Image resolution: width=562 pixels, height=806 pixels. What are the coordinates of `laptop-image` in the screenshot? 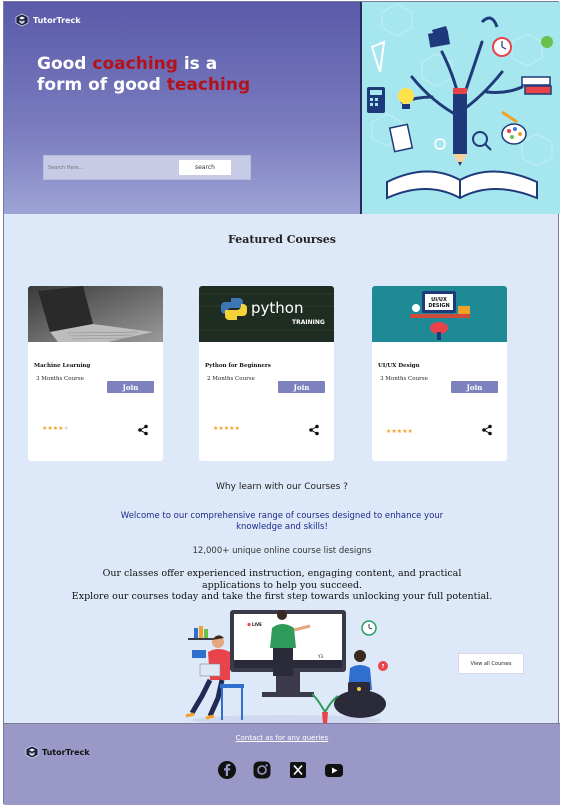 It's located at (95, 314).